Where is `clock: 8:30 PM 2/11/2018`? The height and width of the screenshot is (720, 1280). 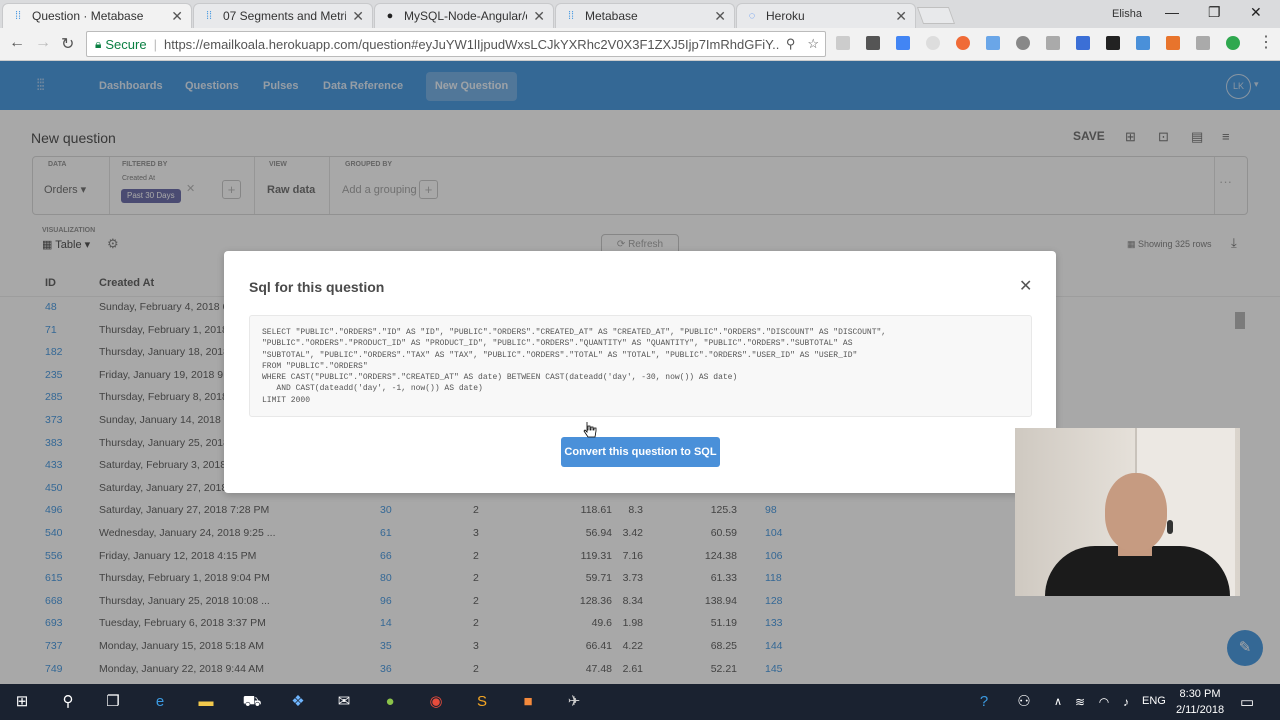 clock: 8:30 PM 2/11/2018 is located at coordinates (1200, 702).